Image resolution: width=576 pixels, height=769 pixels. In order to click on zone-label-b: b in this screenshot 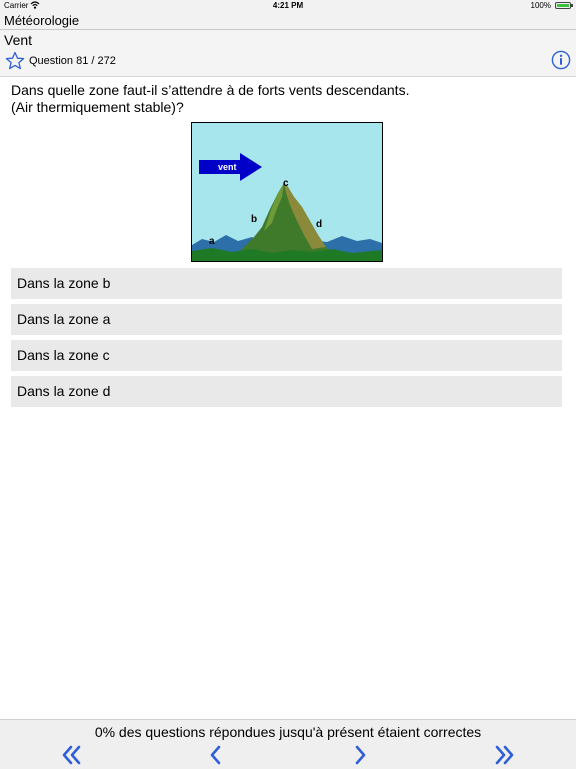, I will do `click(254, 219)`.